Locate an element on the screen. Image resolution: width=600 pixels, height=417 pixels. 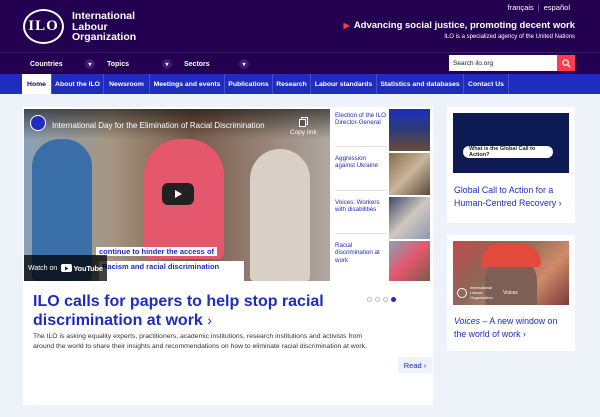
ilo-logo-icon is located at coordinates (462, 292).